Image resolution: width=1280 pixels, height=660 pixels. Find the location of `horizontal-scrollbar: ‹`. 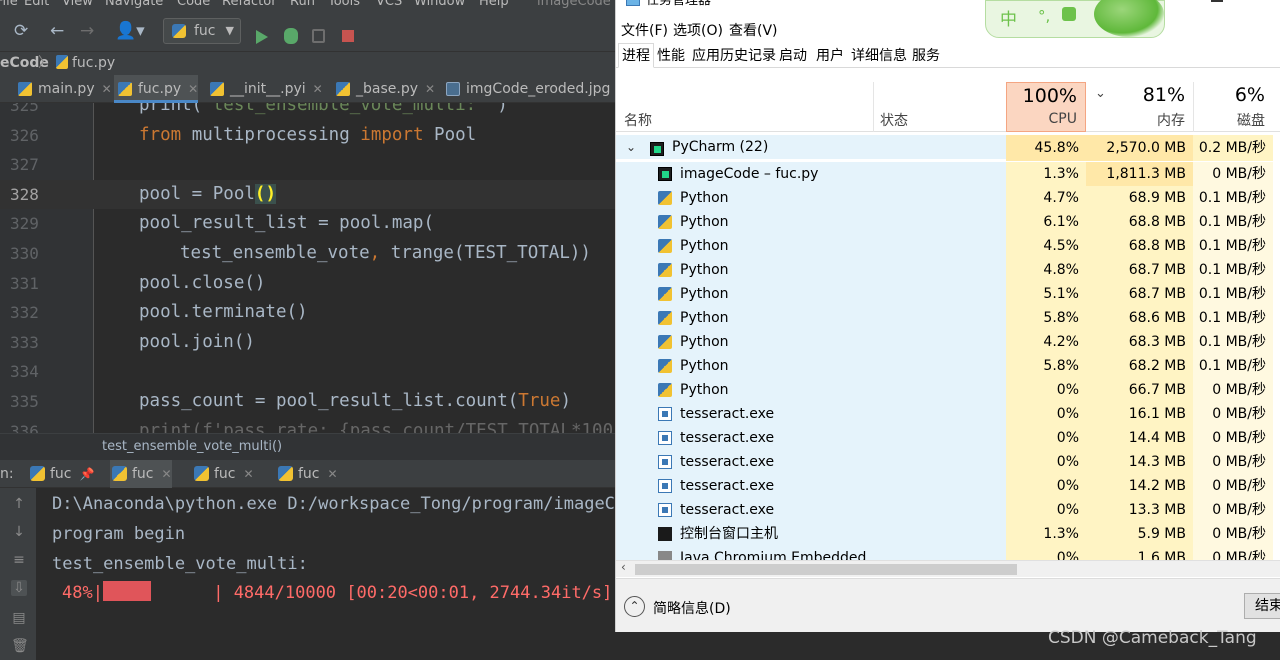

horizontal-scrollbar: ‹ is located at coordinates (948, 568).